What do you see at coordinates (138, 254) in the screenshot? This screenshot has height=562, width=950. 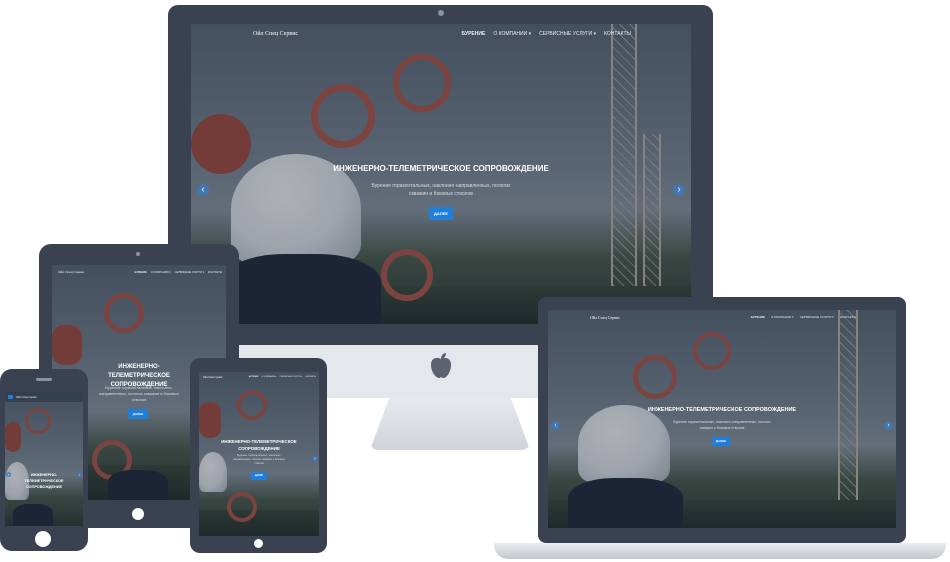 I see `tablet-camera` at bounding box center [138, 254].